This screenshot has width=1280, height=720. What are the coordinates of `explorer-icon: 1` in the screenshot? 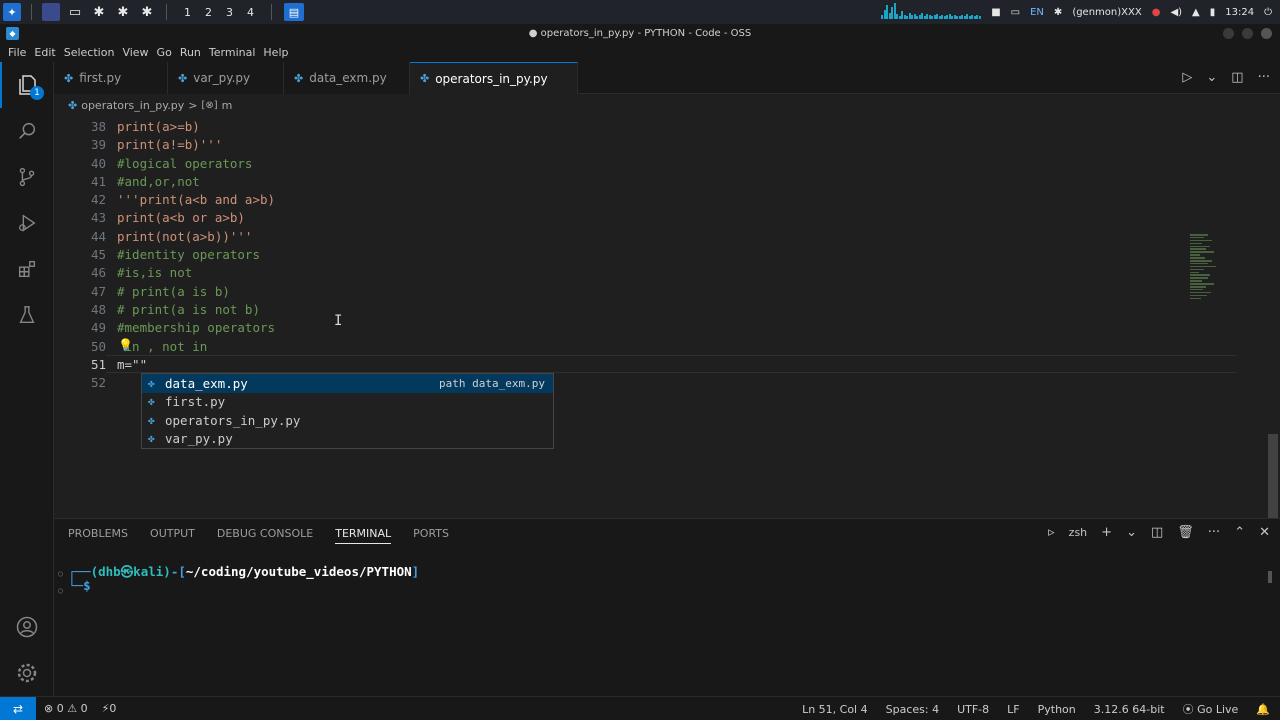 It's located at (27, 85).